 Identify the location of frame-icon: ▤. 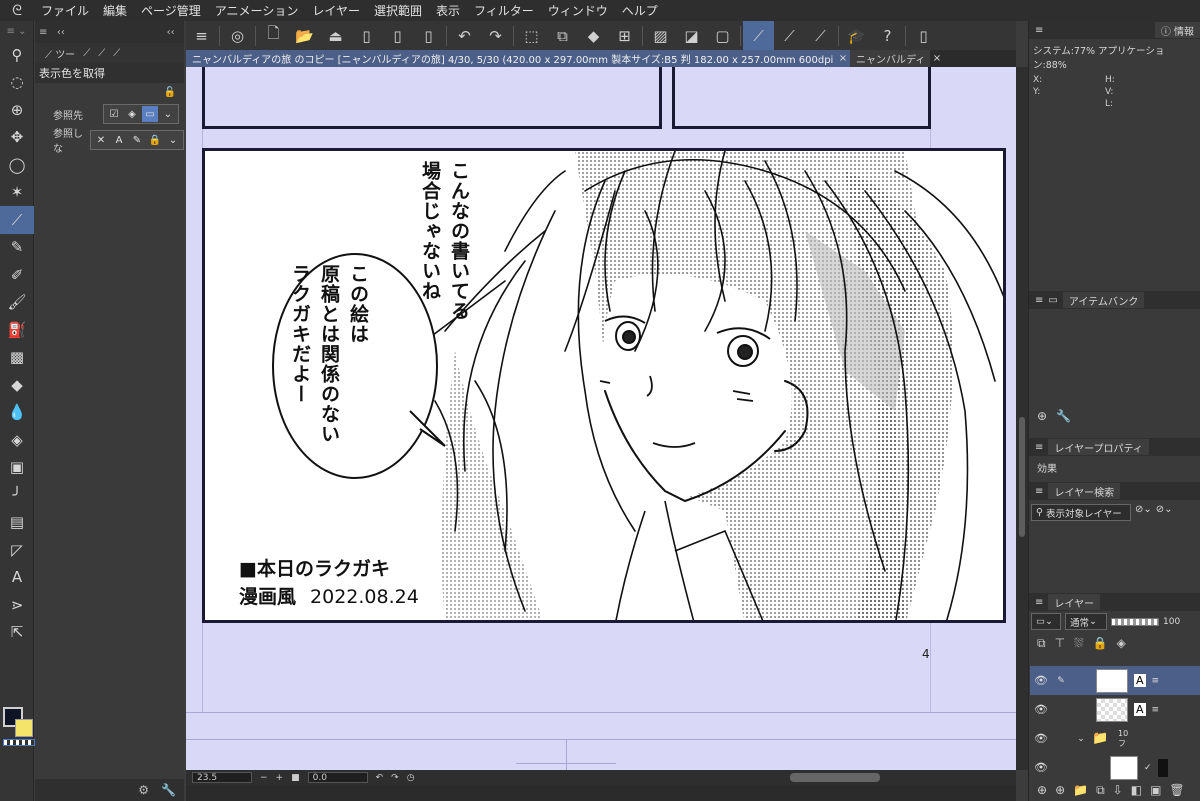
(17, 523).